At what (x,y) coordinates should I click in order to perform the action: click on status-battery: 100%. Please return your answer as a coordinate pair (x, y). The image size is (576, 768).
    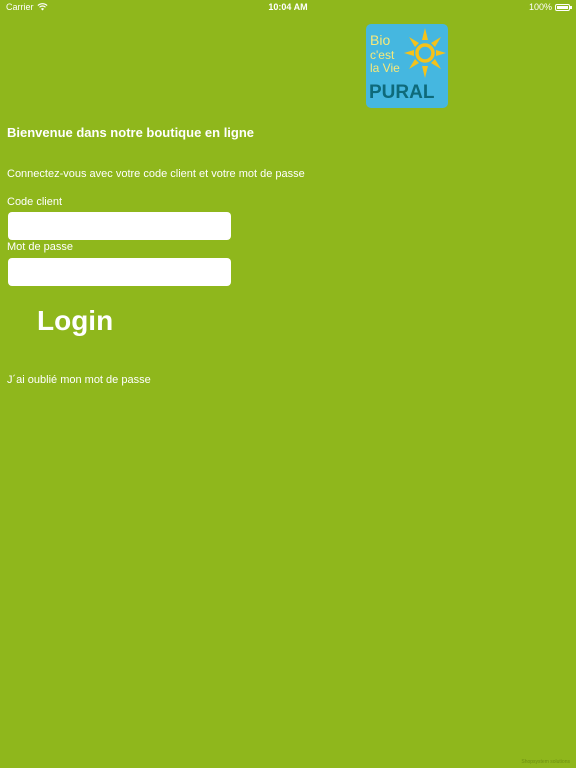
    Looking at the image, I should click on (550, 7).